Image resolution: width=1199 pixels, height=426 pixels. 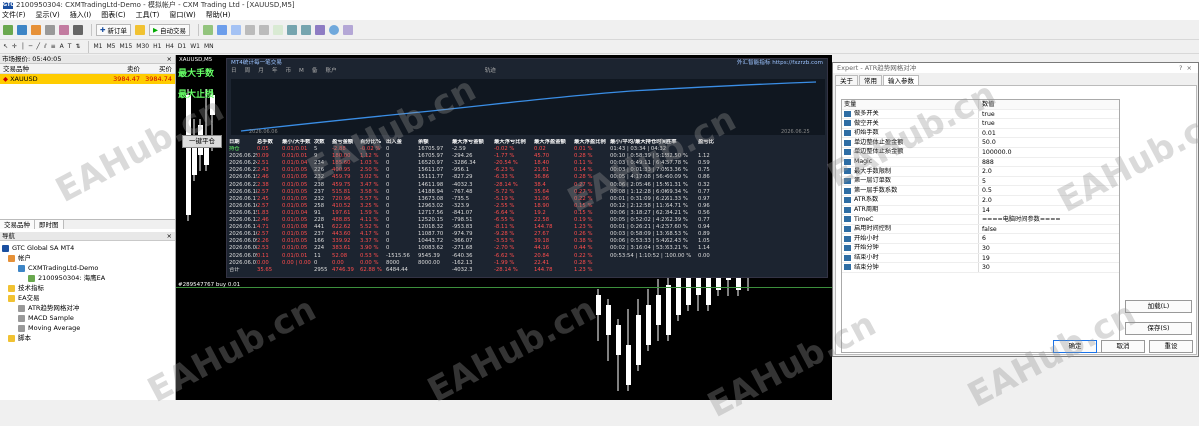 What do you see at coordinates (319, 29) in the screenshot?
I see `indicators-icon` at bounding box center [319, 29].